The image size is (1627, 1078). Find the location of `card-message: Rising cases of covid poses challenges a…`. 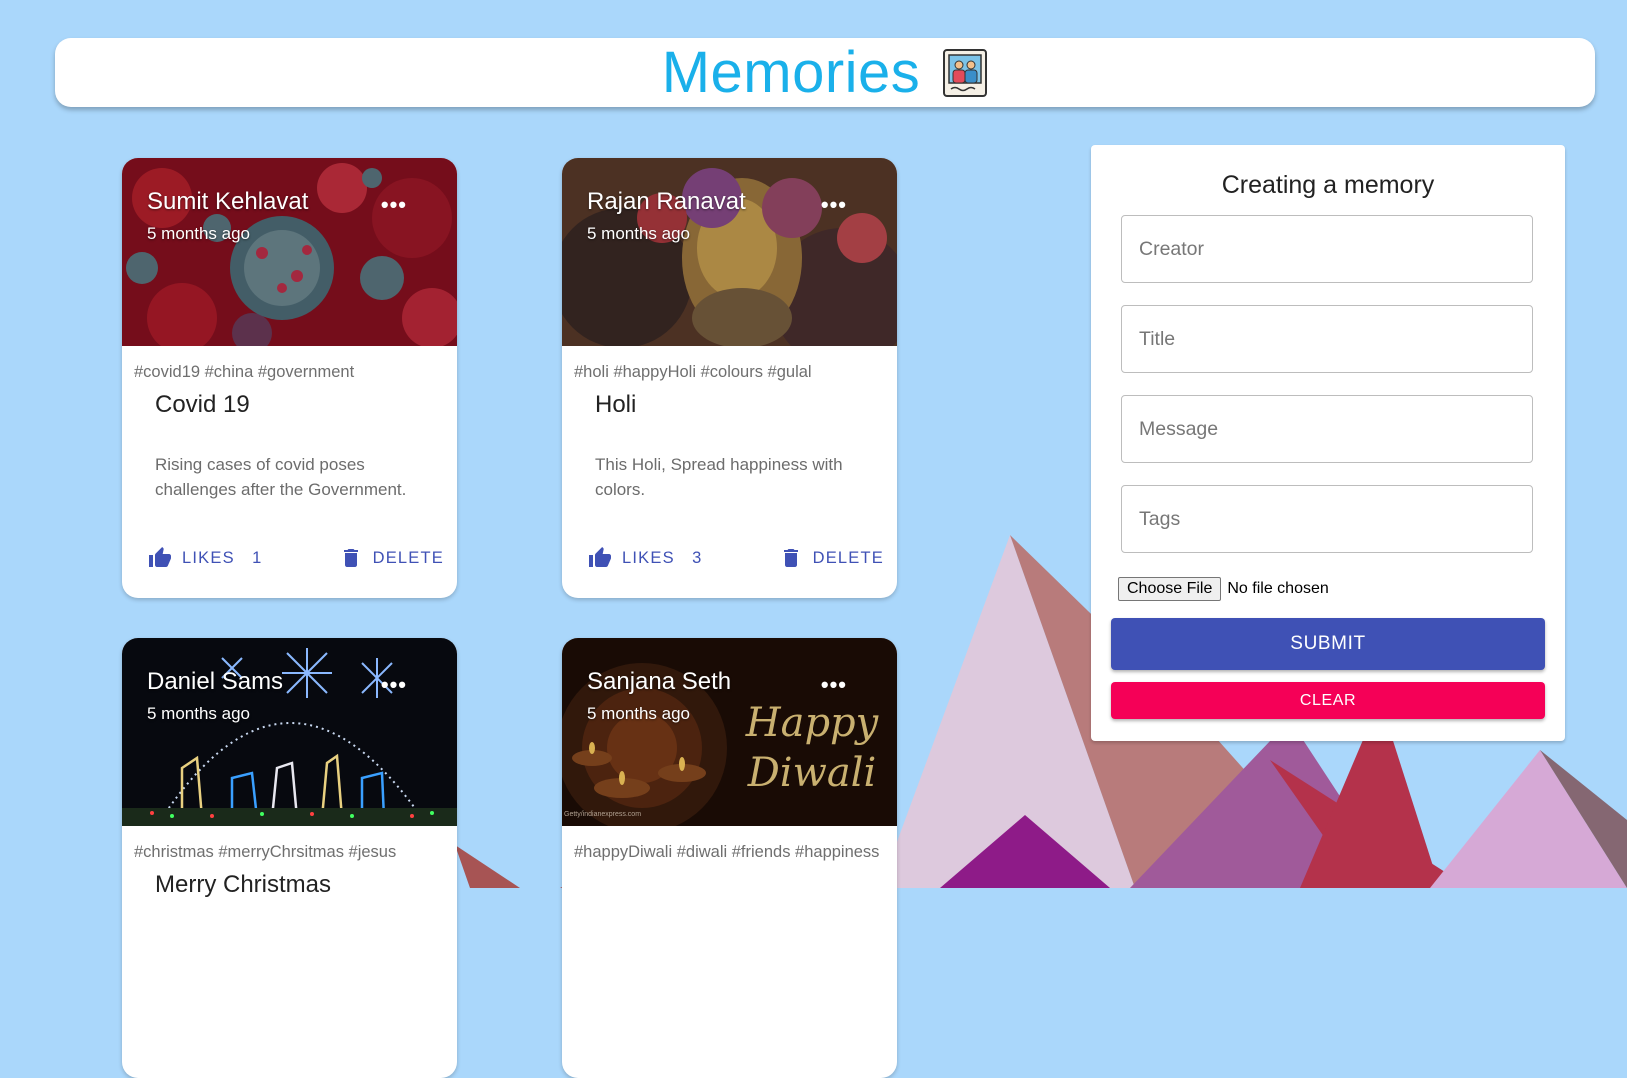

card-message: Rising cases of covid poses challenges a… is located at coordinates (281, 477).